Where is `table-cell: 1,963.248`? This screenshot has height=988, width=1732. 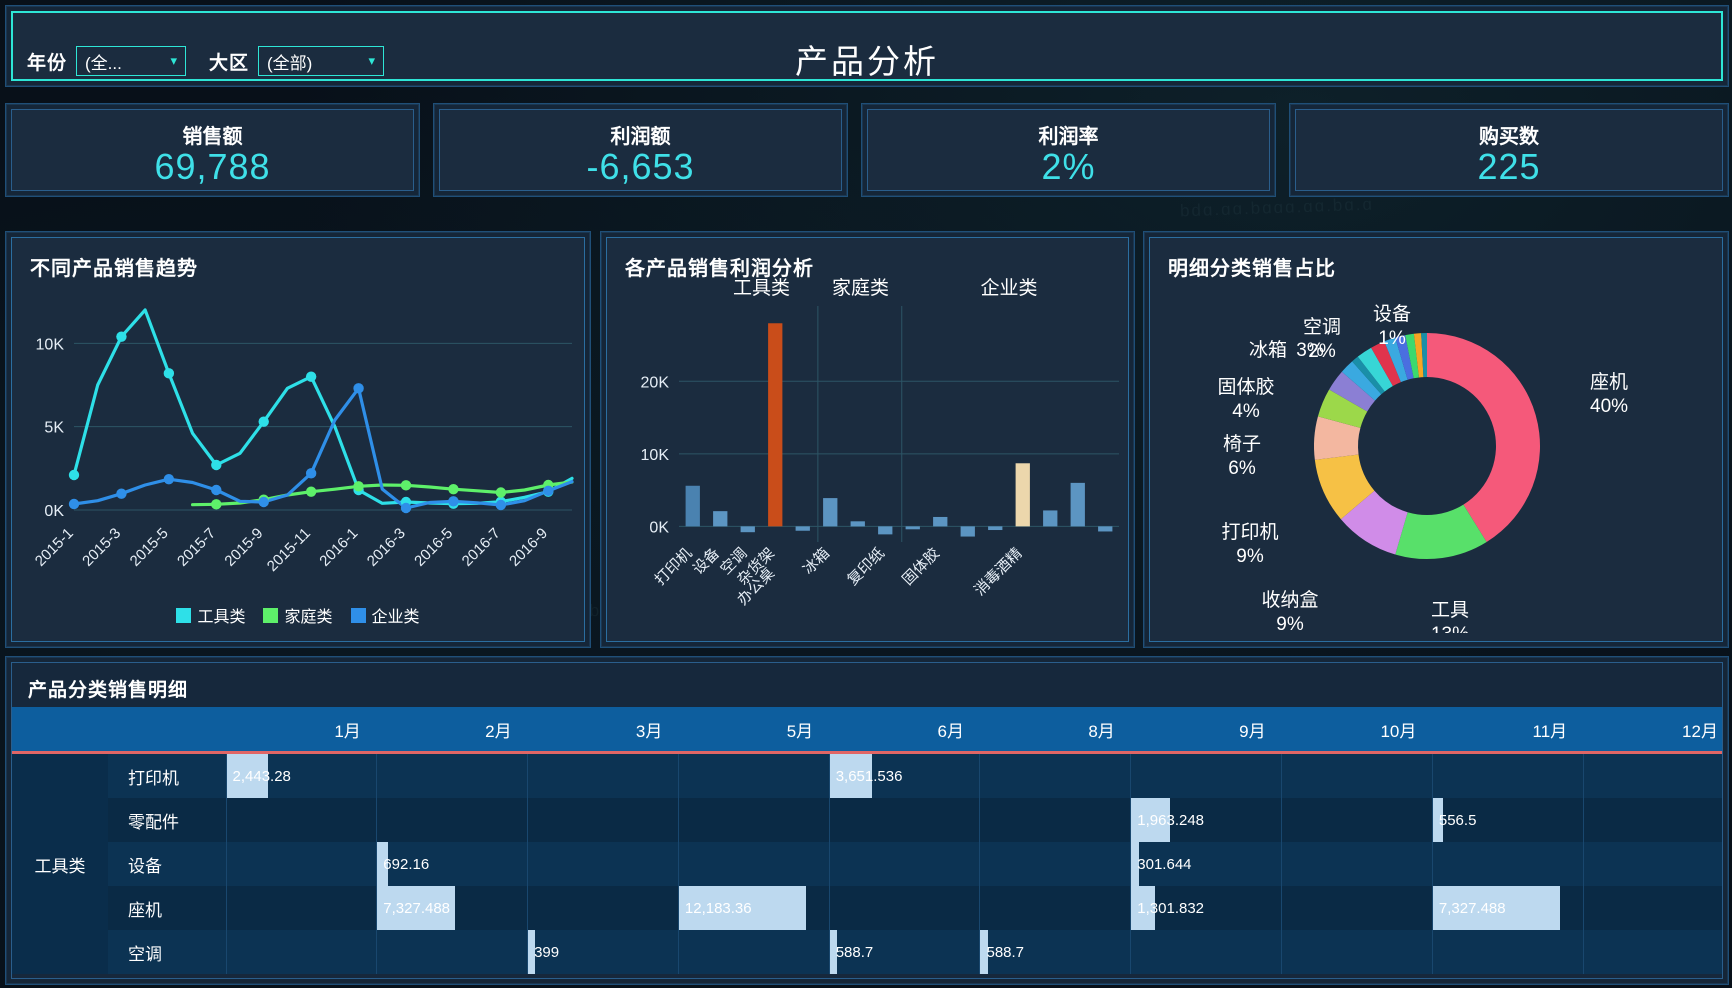 table-cell: 1,963.248 is located at coordinates (1206, 820).